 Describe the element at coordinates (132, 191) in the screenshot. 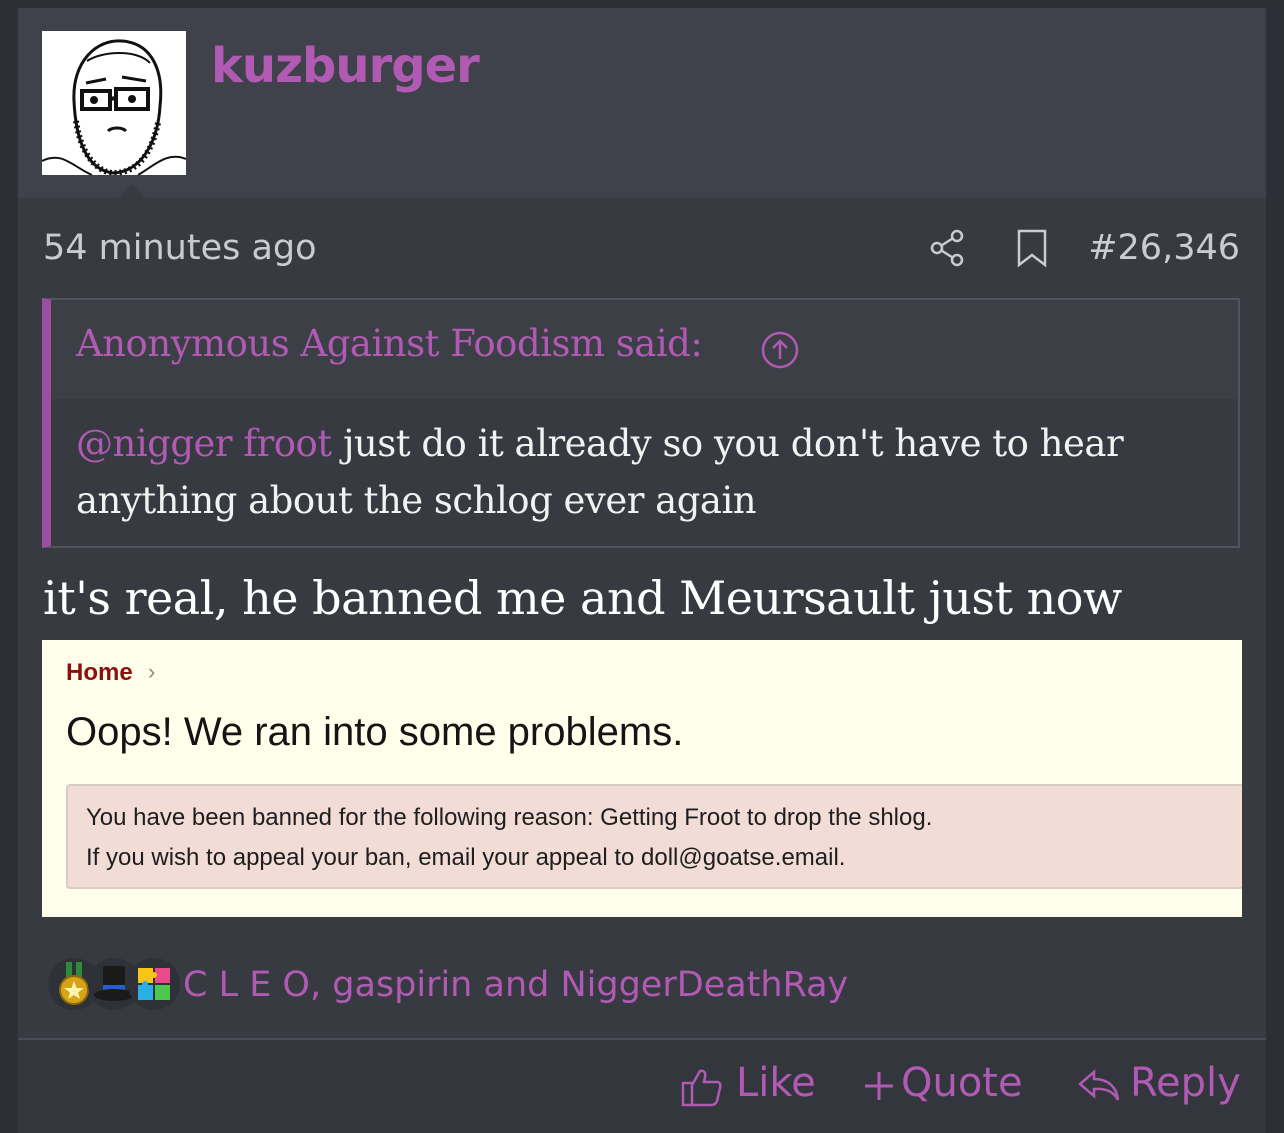

I see `header-arrow` at that location.